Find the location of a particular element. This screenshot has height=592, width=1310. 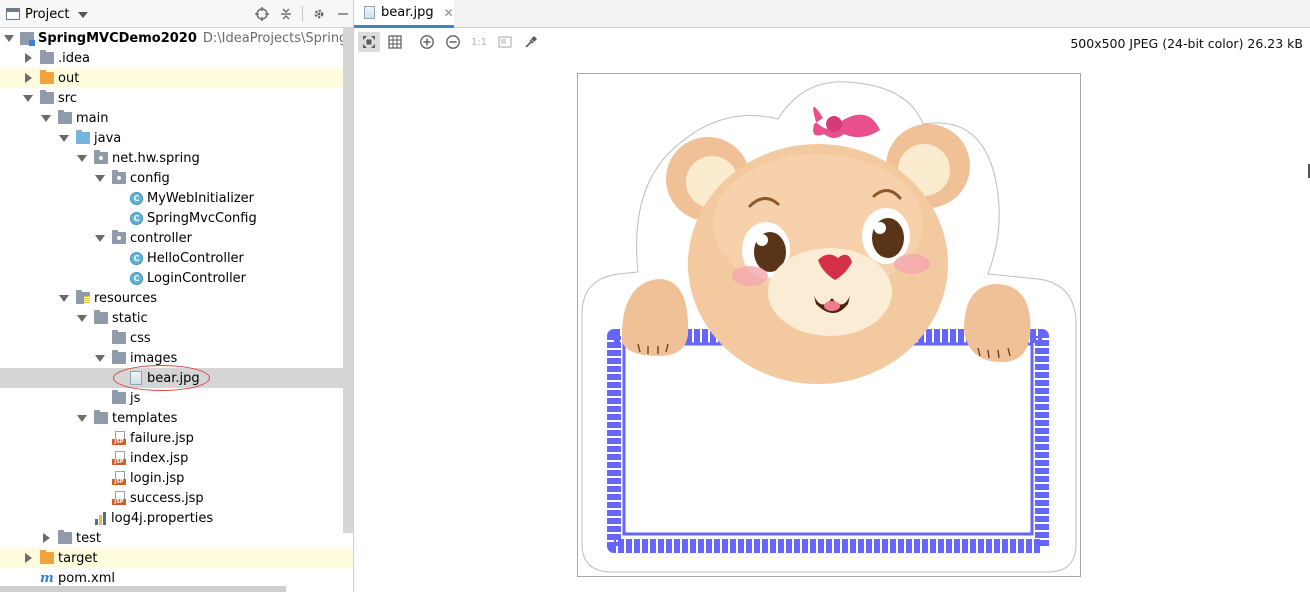

tree-item: log4j.properties is located at coordinates (176, 518).